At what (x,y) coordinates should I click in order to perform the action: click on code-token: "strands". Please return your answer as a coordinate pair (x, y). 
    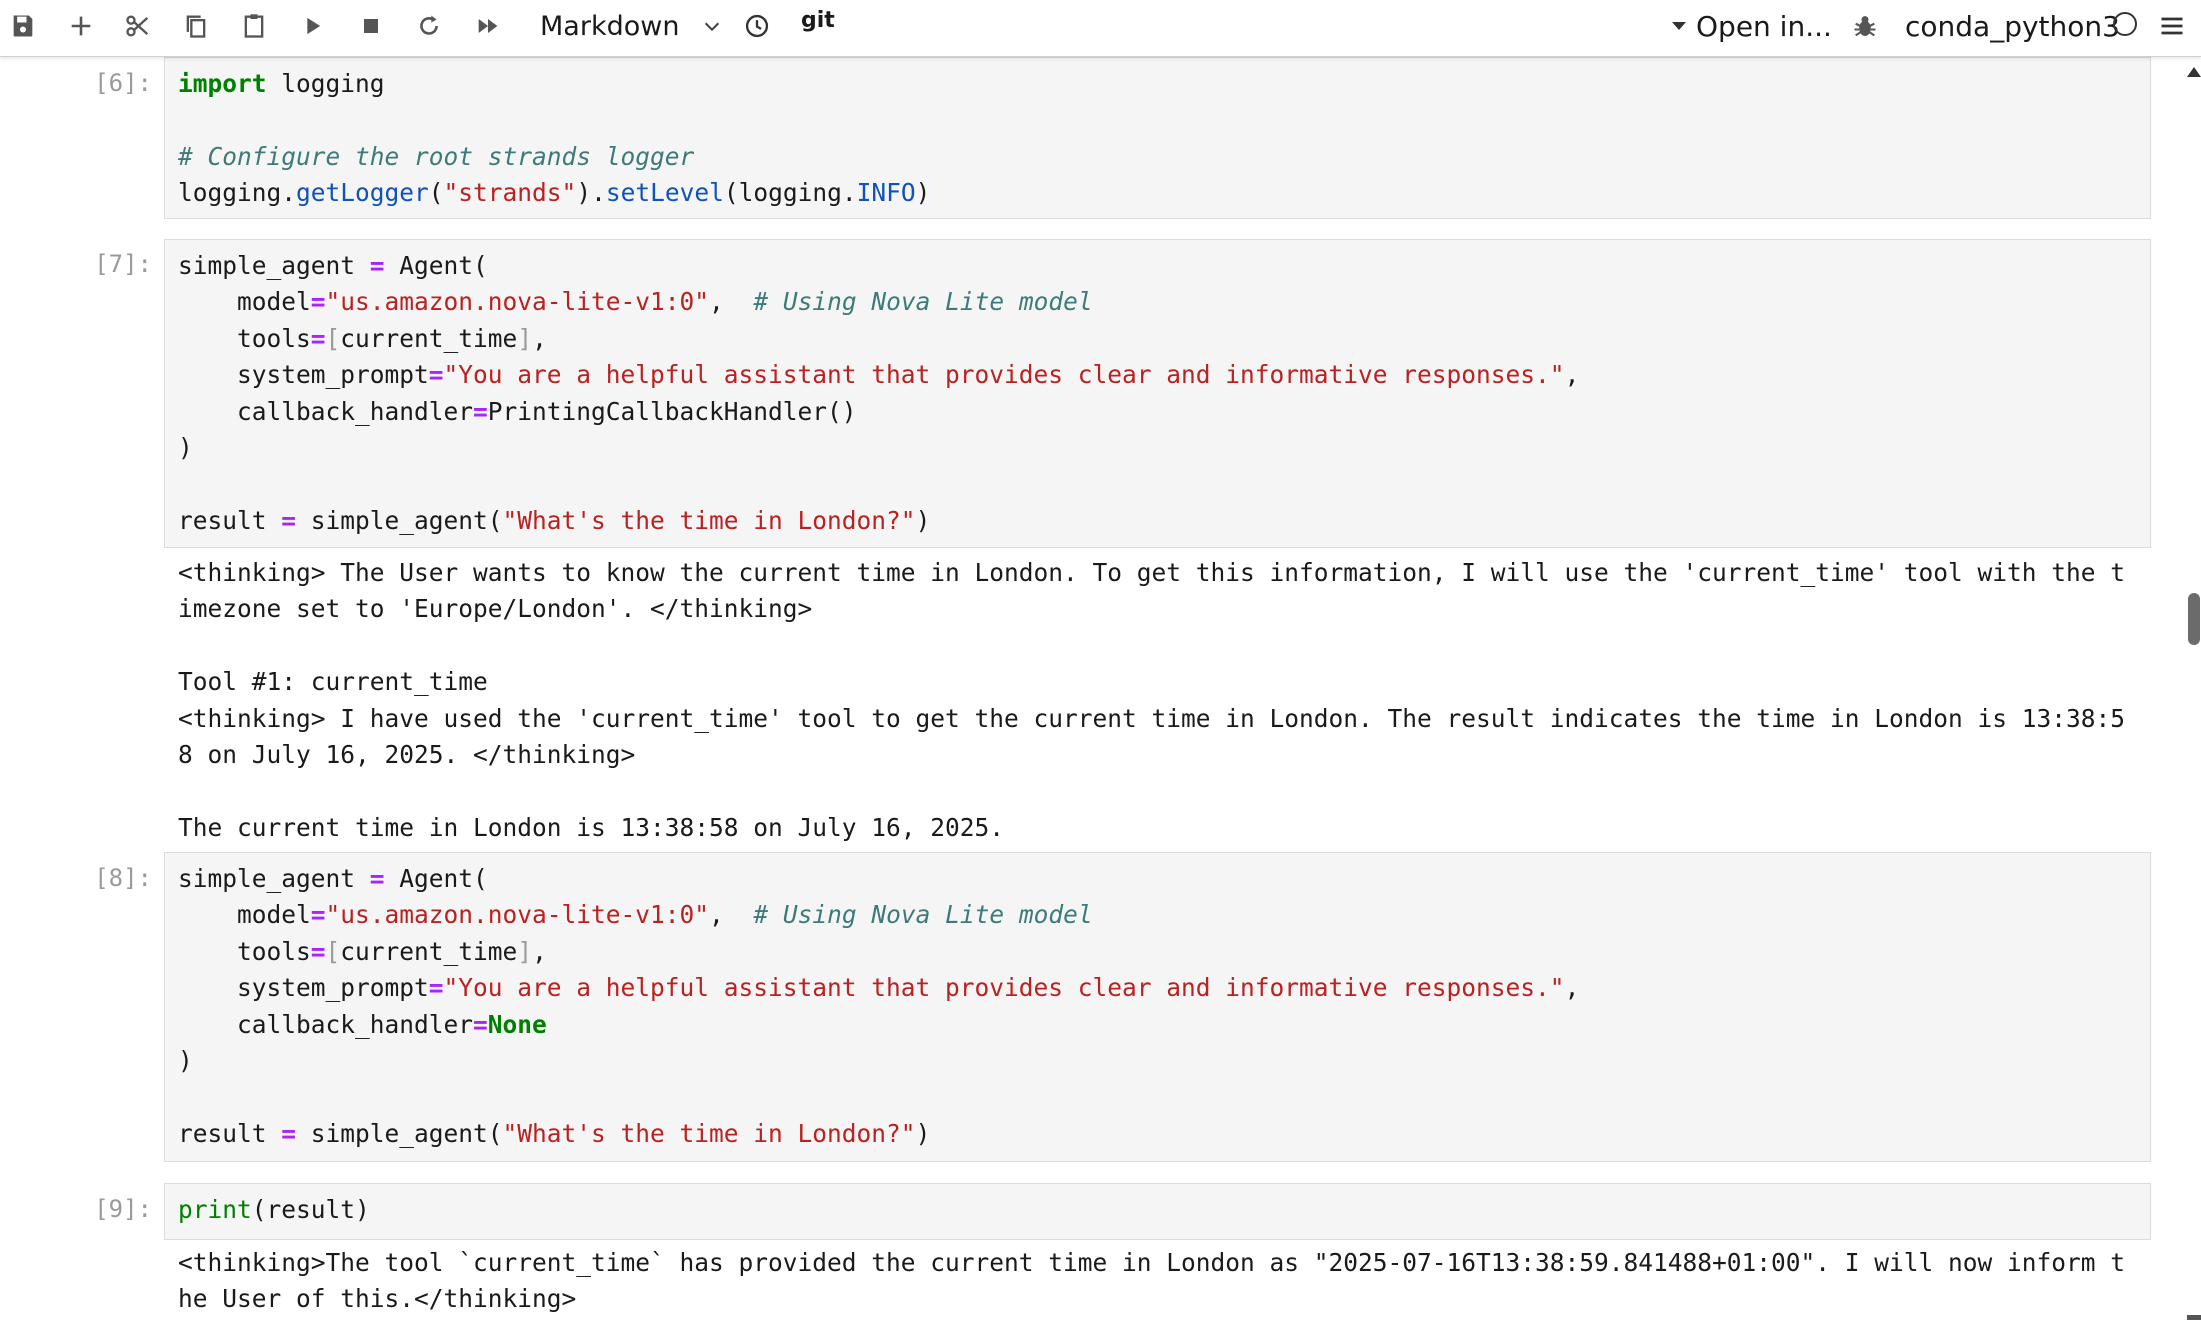
    Looking at the image, I should click on (510, 193).